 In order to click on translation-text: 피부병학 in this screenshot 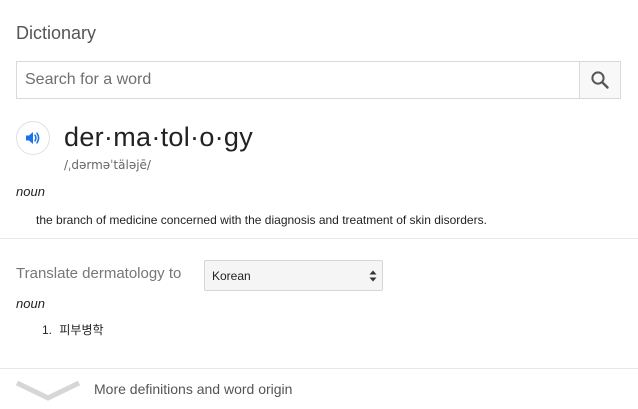, I will do `click(81, 330)`.